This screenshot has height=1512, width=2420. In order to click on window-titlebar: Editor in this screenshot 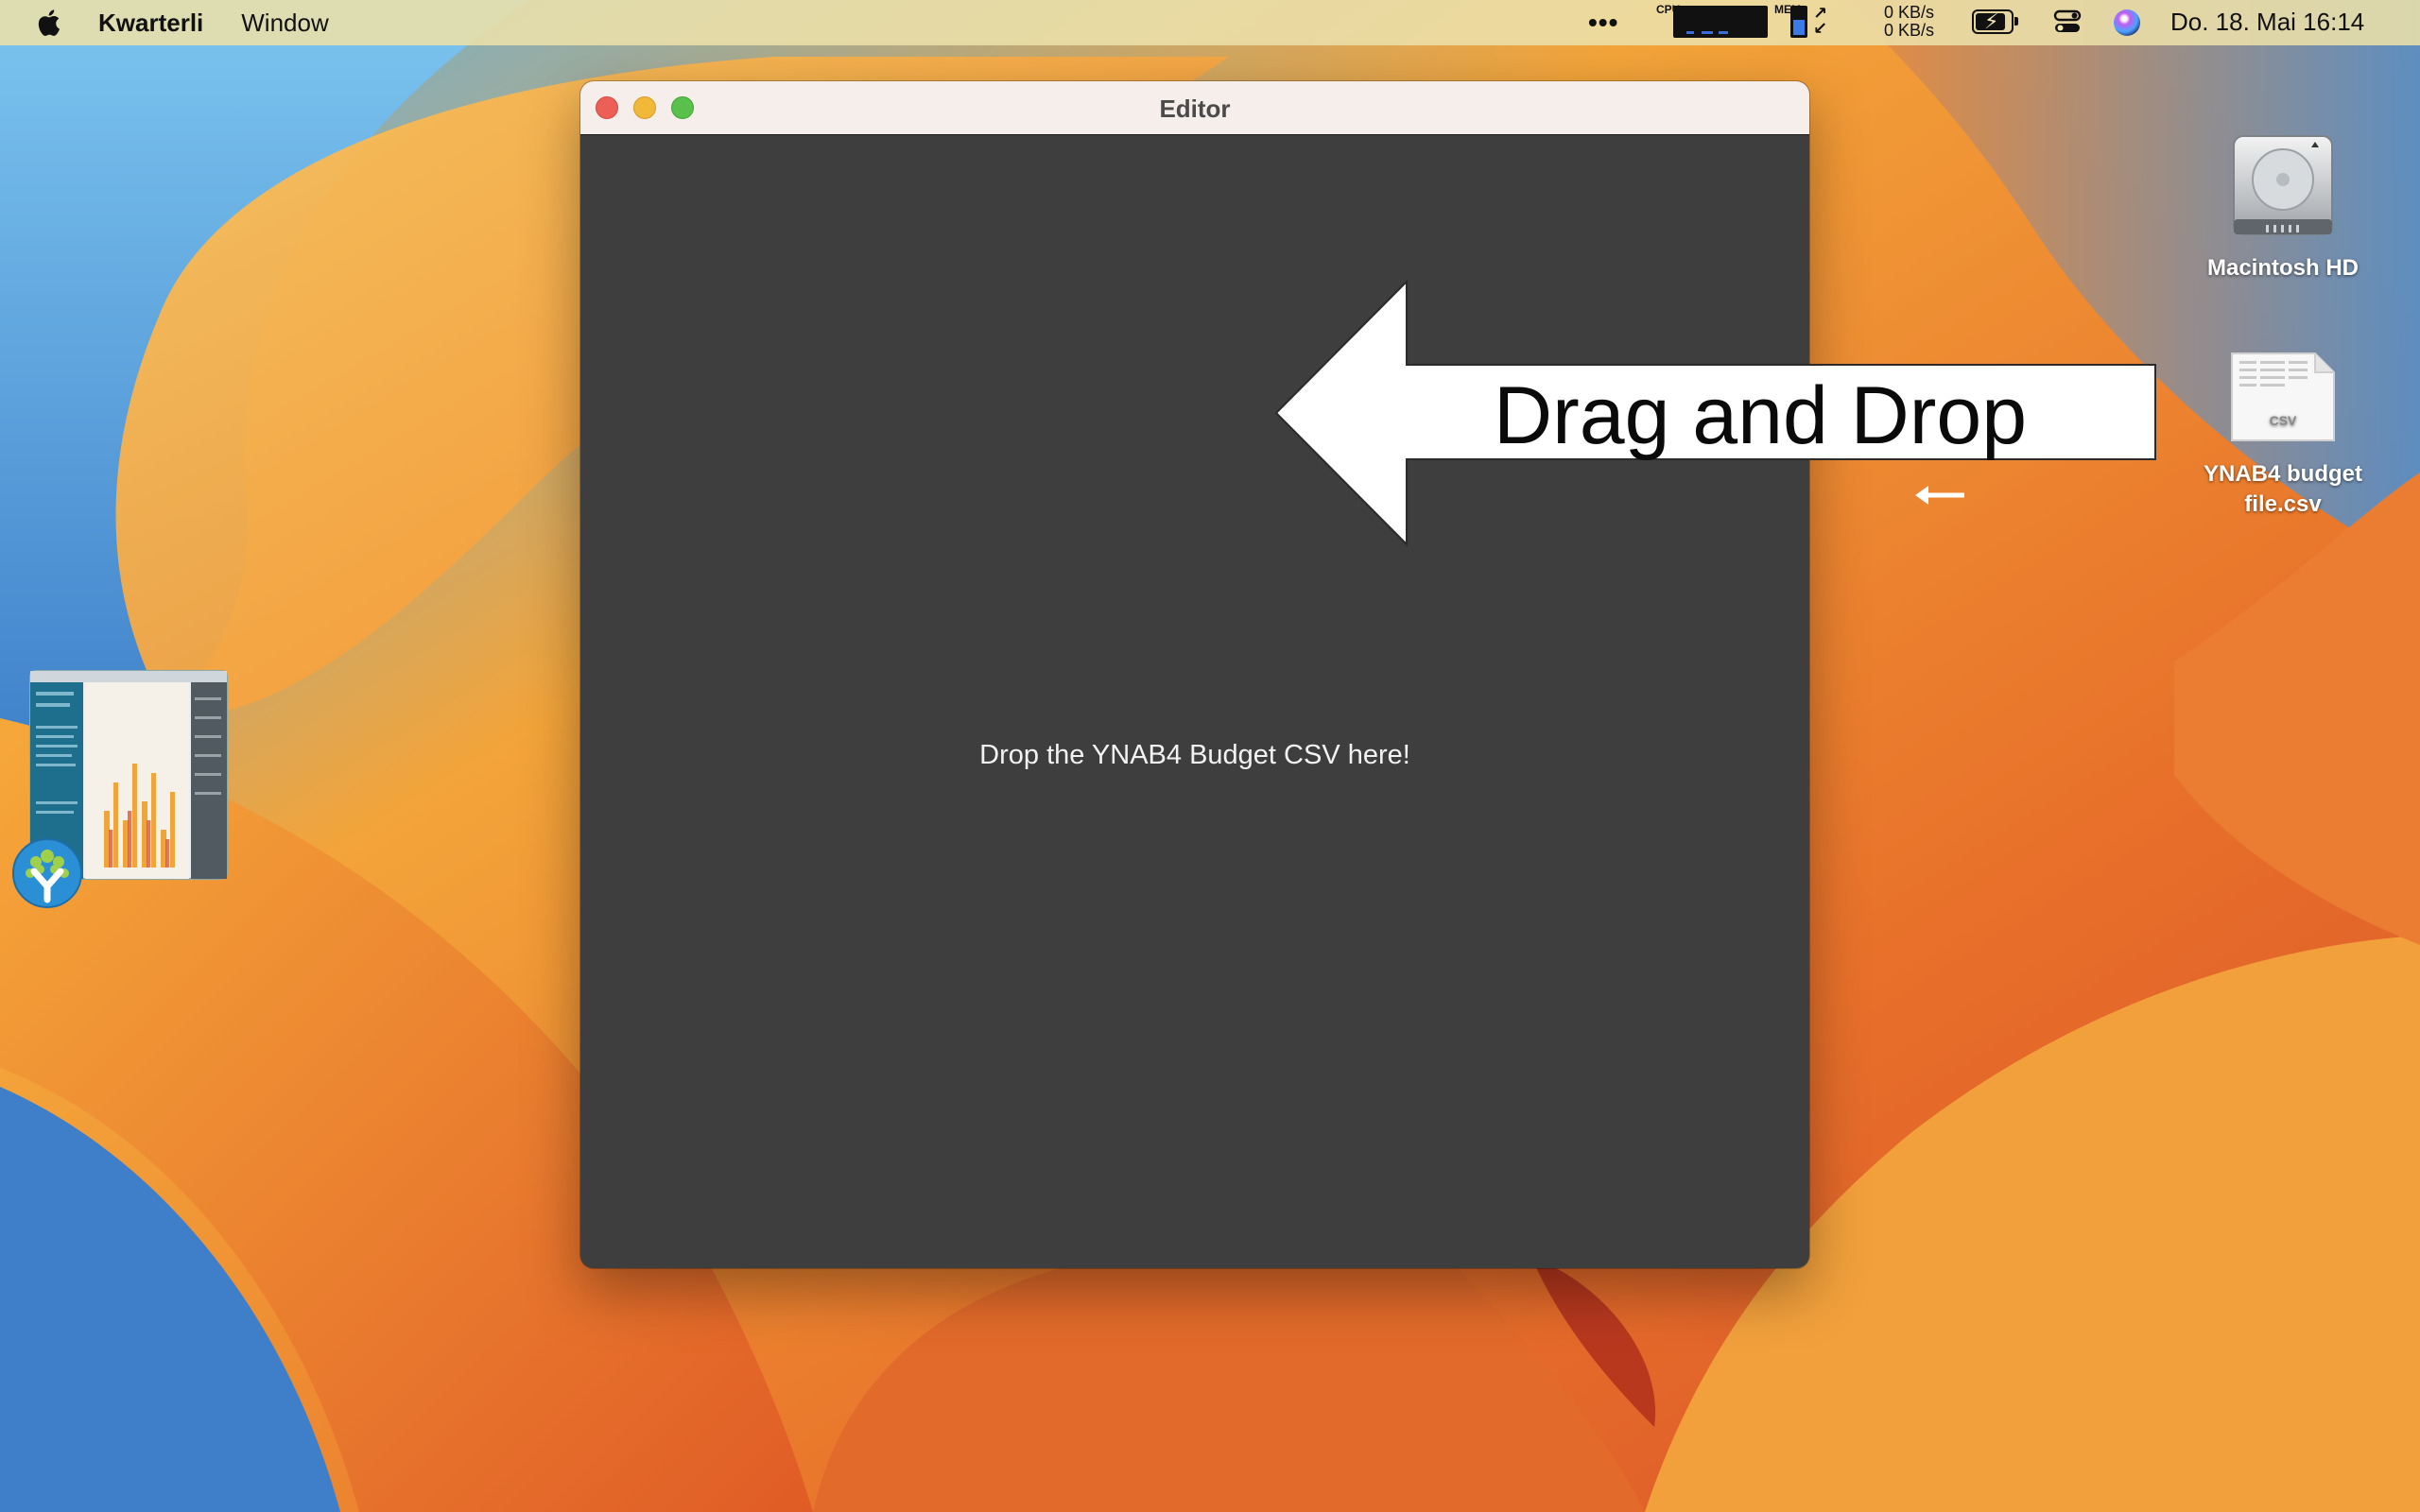, I will do `click(1194, 108)`.